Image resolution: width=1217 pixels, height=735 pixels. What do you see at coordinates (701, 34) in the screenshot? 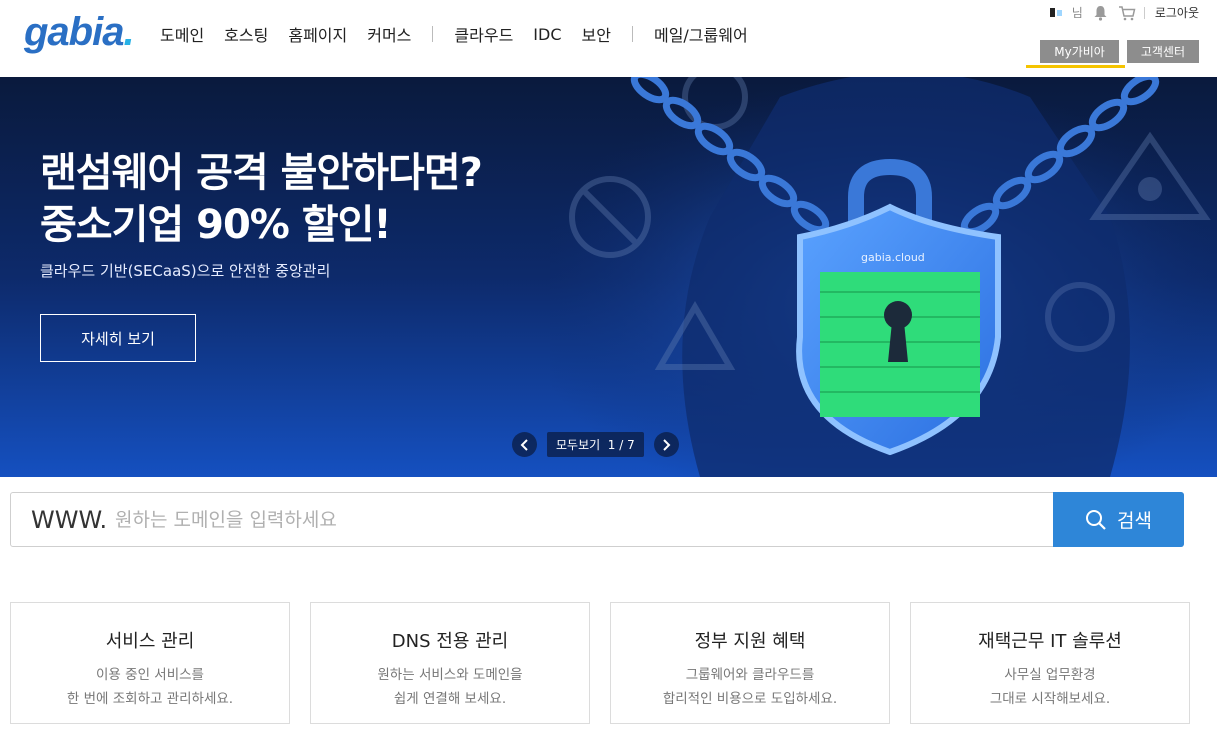
I see `nav-mail-groupware: 메일/그룹웨어` at bounding box center [701, 34].